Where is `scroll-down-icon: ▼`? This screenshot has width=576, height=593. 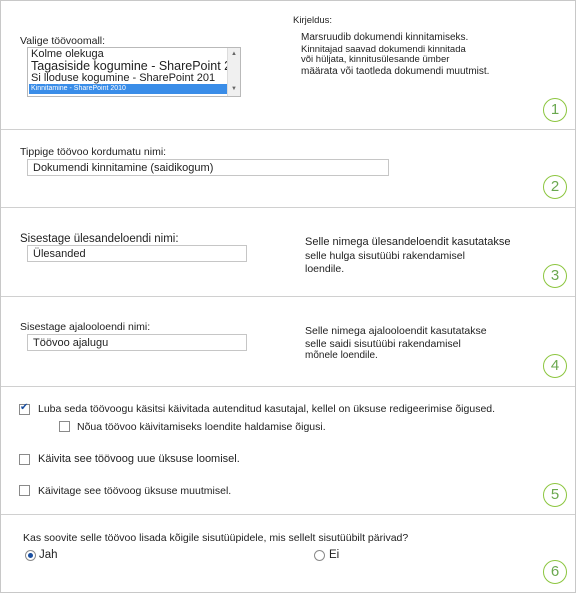 scroll-down-icon: ▼ is located at coordinates (234, 89).